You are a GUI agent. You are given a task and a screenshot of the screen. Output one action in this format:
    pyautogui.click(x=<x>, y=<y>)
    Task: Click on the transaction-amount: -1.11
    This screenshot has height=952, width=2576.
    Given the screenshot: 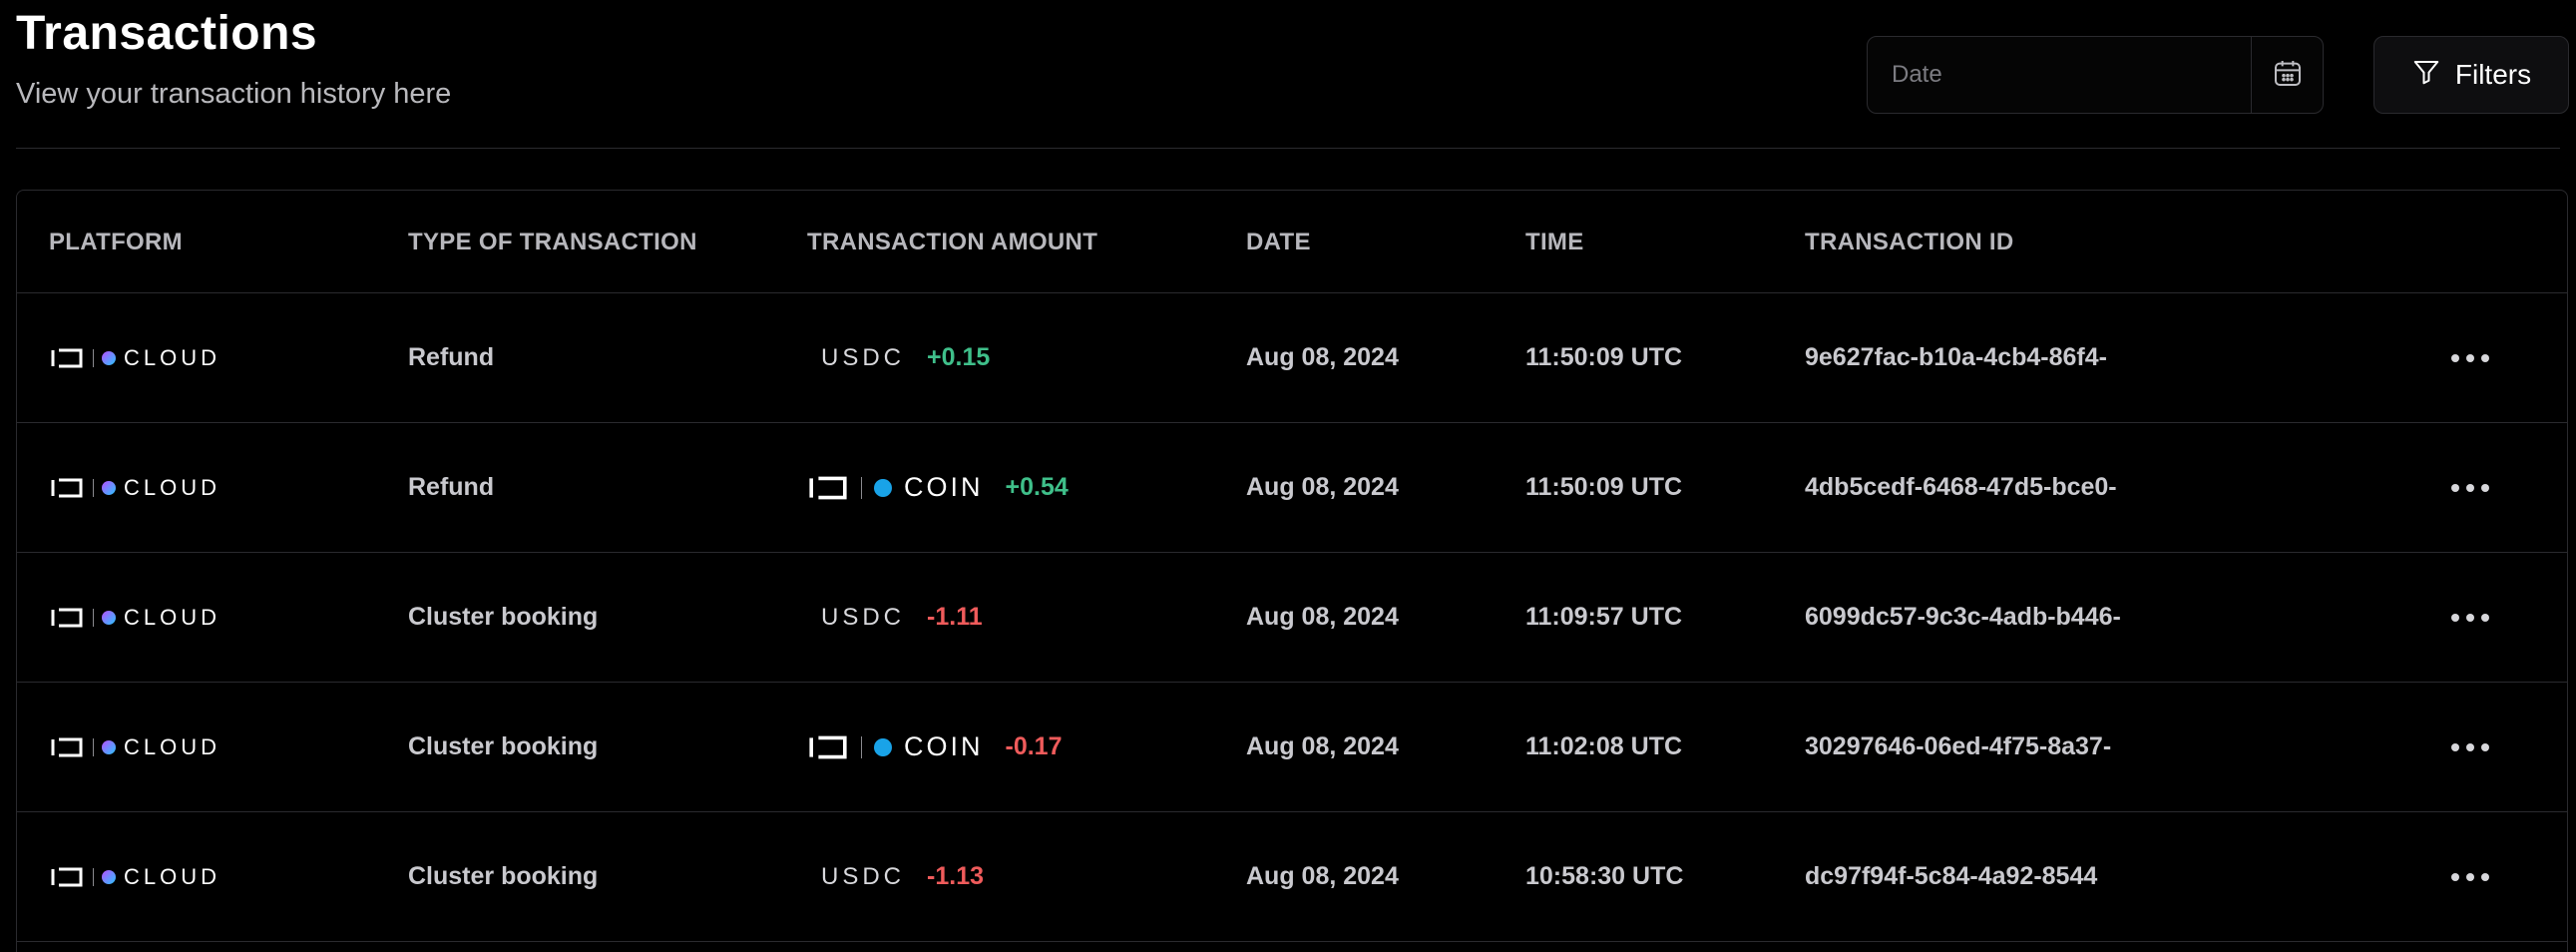 What is the action you would take?
    pyautogui.click(x=955, y=617)
    